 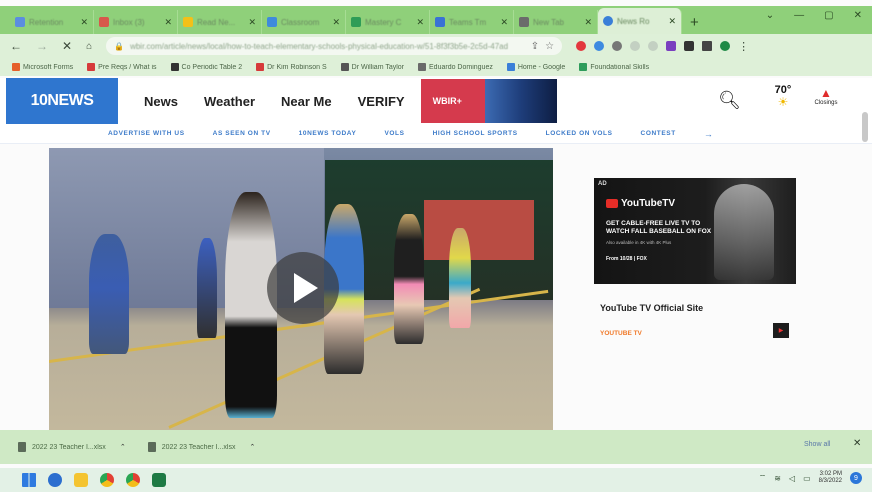 I want to click on minimize-button: —, so click(x=799, y=15).